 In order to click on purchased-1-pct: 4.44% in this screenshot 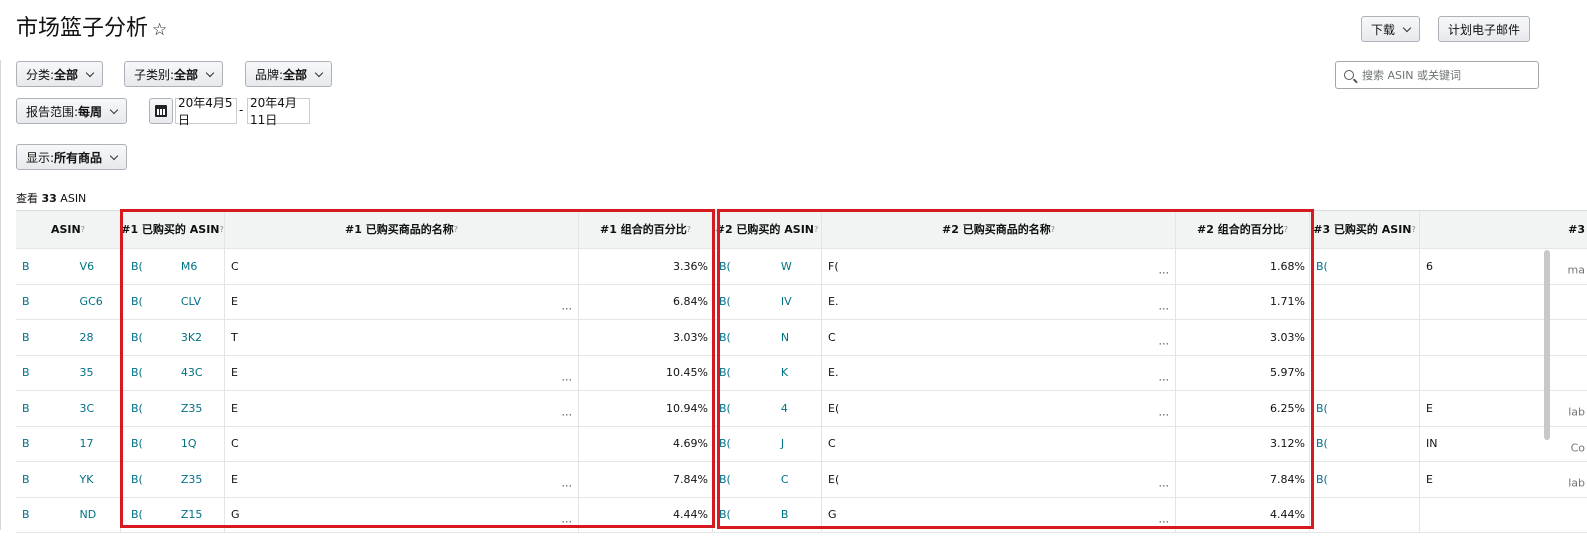, I will do `click(646, 515)`.